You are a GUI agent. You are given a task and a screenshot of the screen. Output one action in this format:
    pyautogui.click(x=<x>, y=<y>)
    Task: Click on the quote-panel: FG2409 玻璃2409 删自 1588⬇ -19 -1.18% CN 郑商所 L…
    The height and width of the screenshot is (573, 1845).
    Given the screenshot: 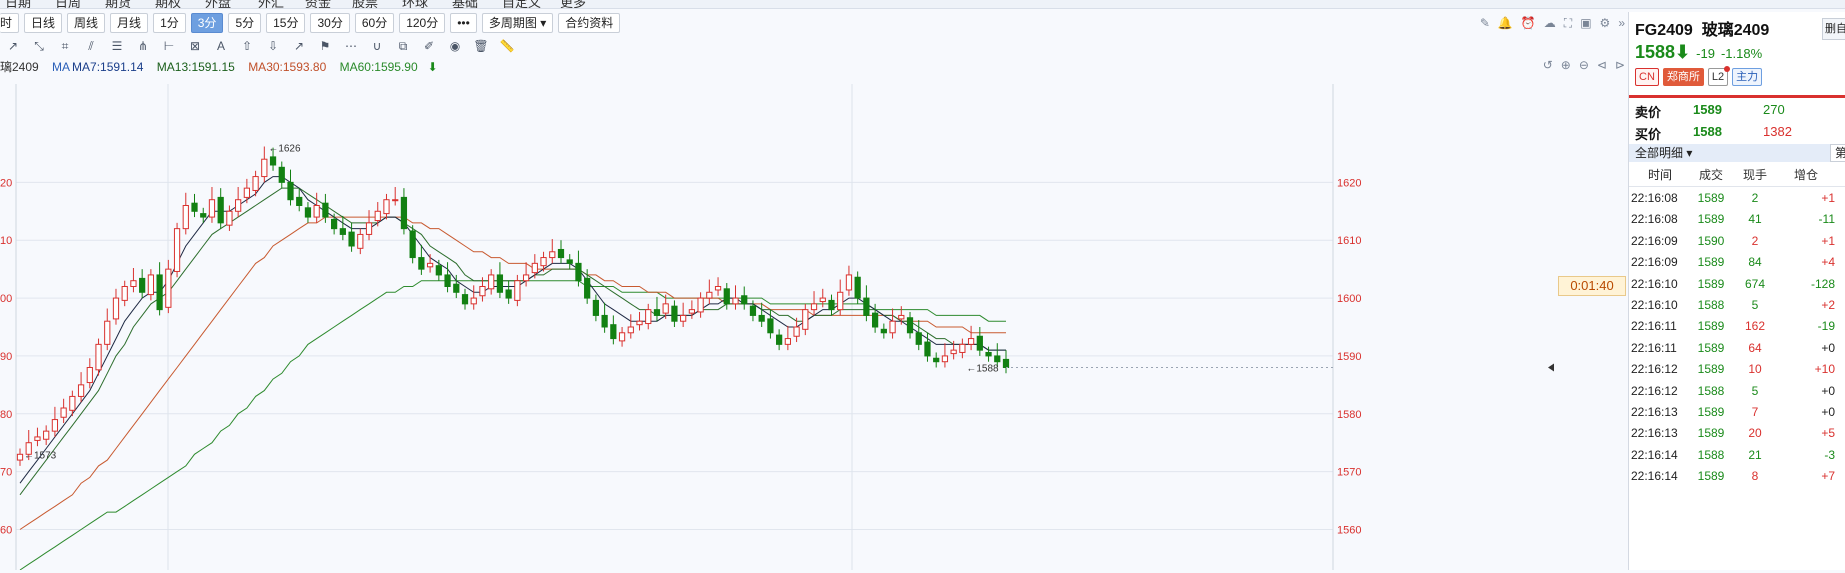 What is the action you would take?
    pyautogui.click(x=1736, y=291)
    